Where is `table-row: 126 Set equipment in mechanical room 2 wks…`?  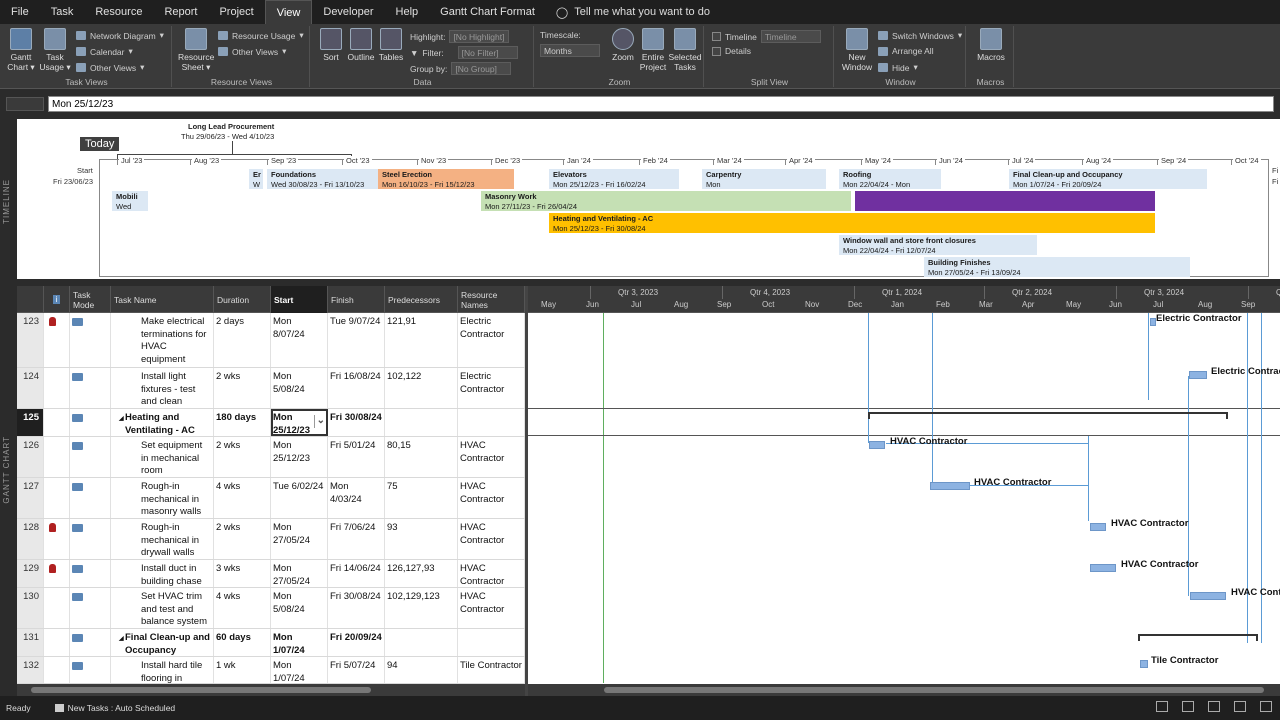 table-row: 126 Set equipment in mechanical room 2 wks… is located at coordinates (271, 457).